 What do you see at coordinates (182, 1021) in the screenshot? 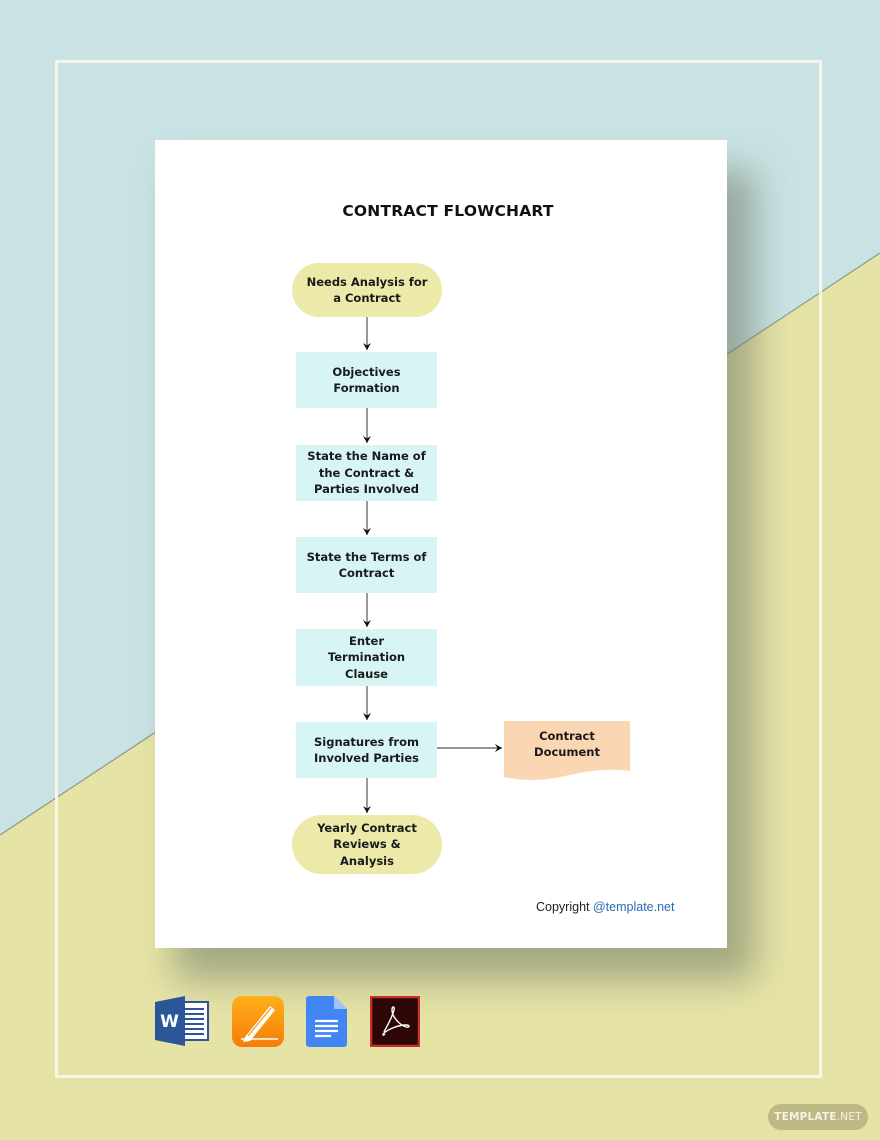
I see `word-icon: W` at bounding box center [182, 1021].